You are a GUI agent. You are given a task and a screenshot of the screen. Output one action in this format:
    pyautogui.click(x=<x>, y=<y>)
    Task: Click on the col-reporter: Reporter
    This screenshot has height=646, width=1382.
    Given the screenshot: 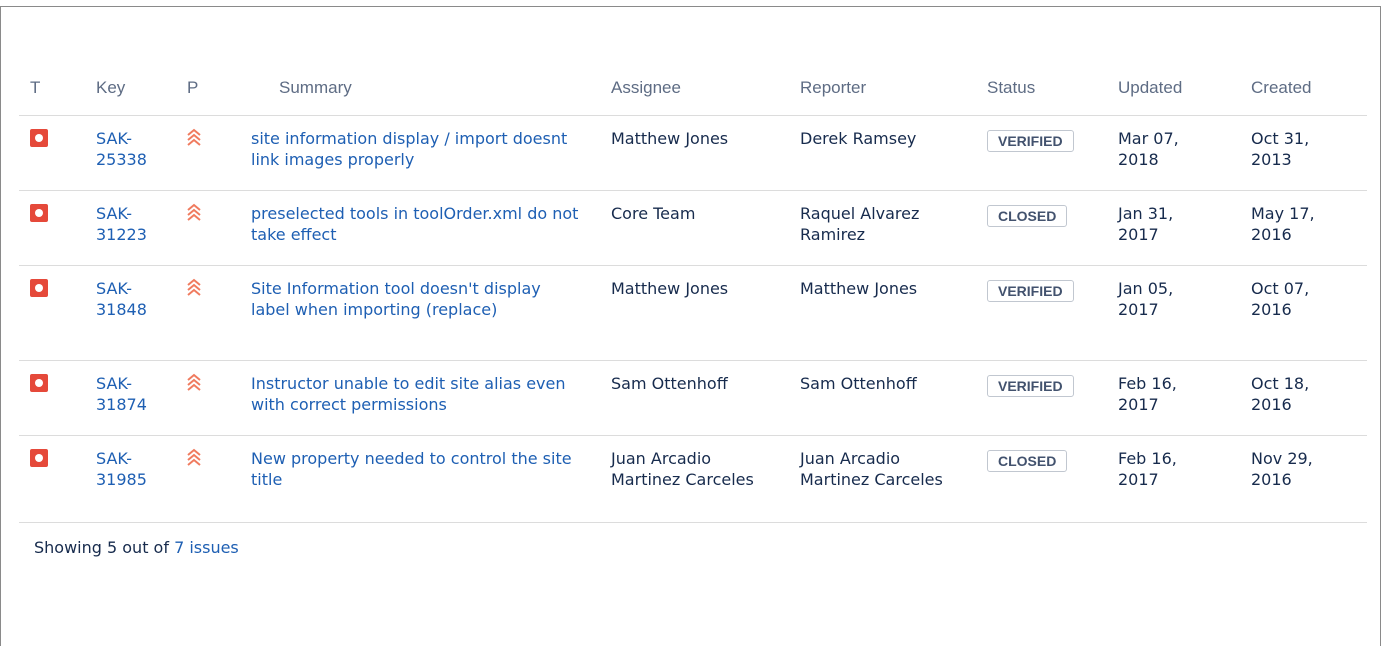 What is the action you would take?
    pyautogui.click(x=833, y=88)
    